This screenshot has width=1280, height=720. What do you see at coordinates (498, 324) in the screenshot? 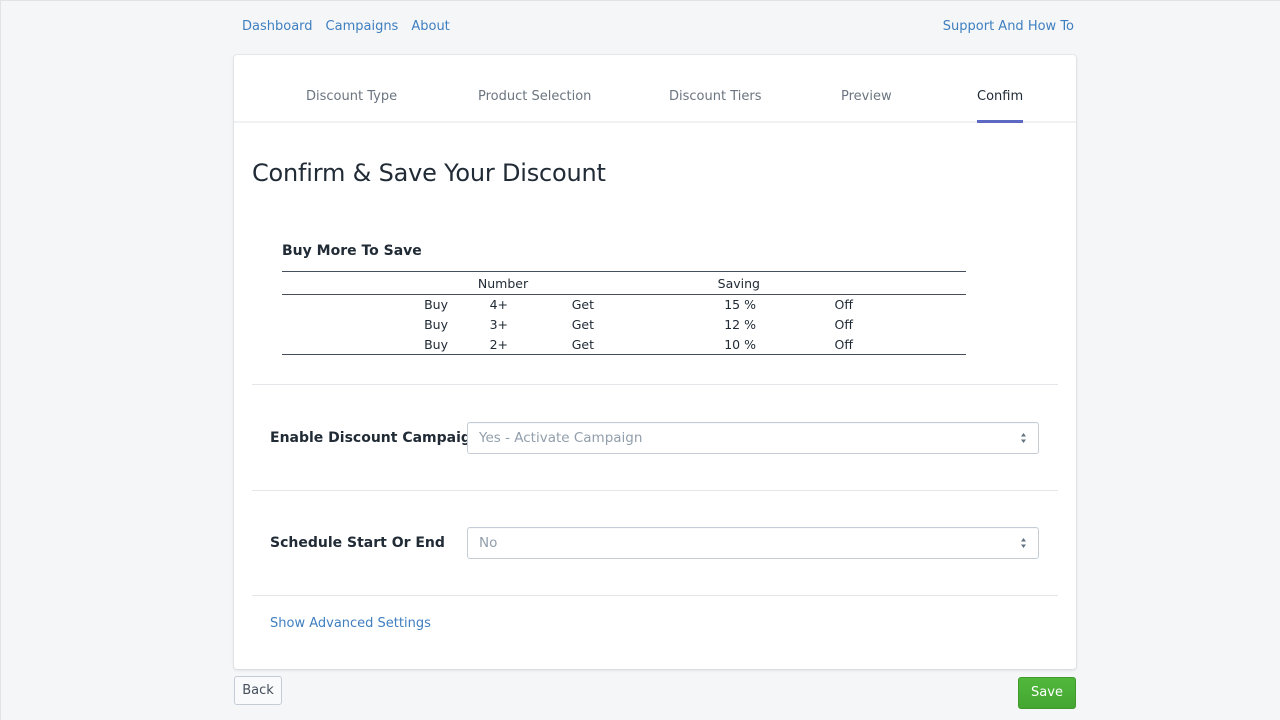
I see `tier-quantity: 3+` at bounding box center [498, 324].